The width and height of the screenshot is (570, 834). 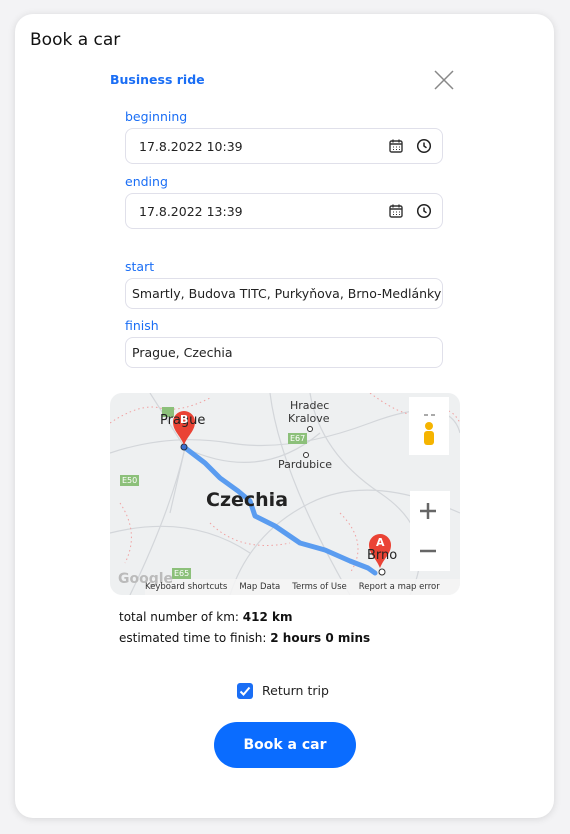 I want to click on map-footer-link: Terms of Use, so click(x=319, y=587).